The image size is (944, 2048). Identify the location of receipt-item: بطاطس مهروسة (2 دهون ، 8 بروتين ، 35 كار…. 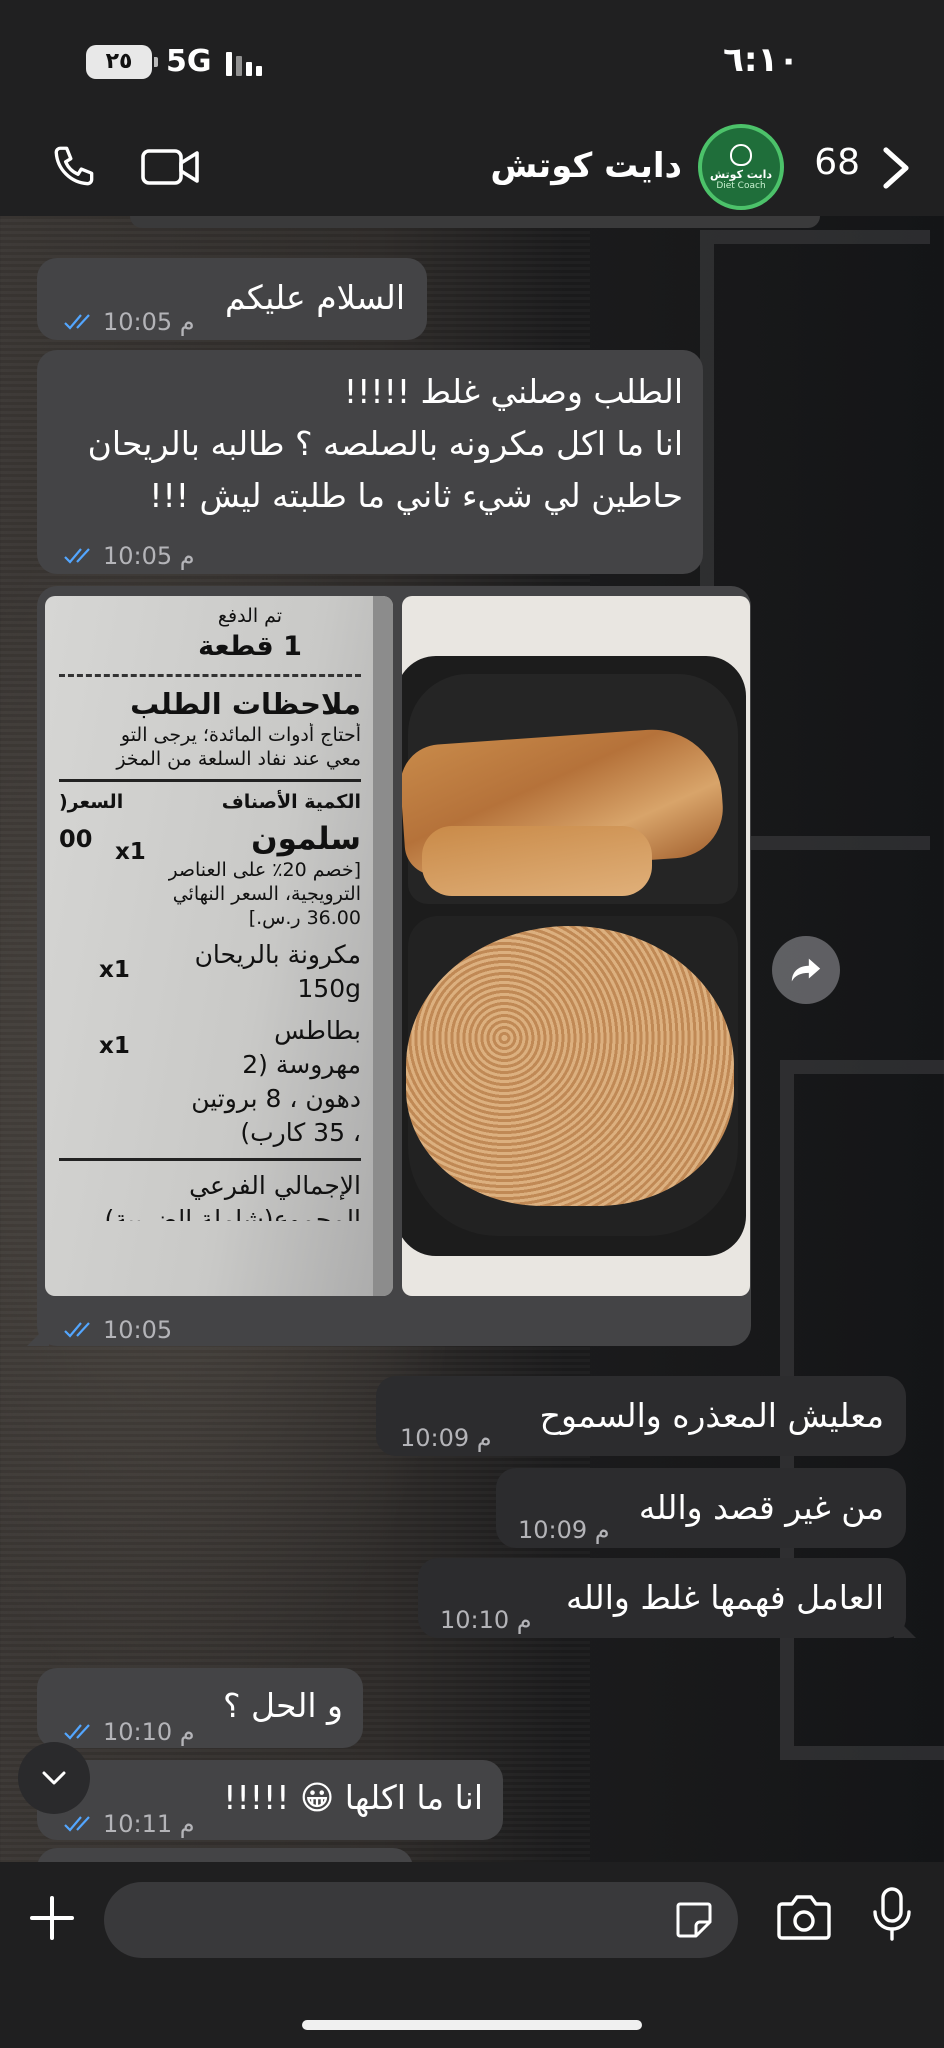
(210, 1082).